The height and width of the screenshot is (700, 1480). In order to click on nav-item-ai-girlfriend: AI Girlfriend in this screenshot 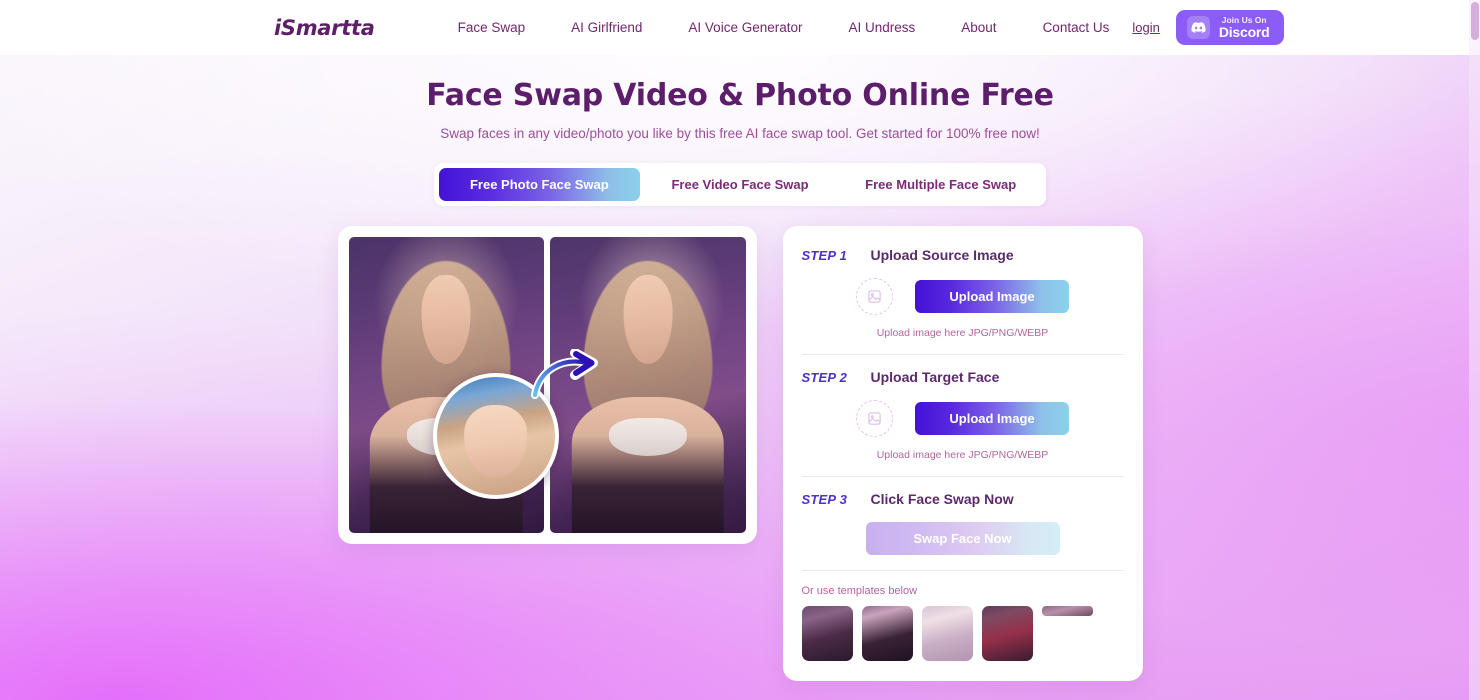, I will do `click(606, 27)`.